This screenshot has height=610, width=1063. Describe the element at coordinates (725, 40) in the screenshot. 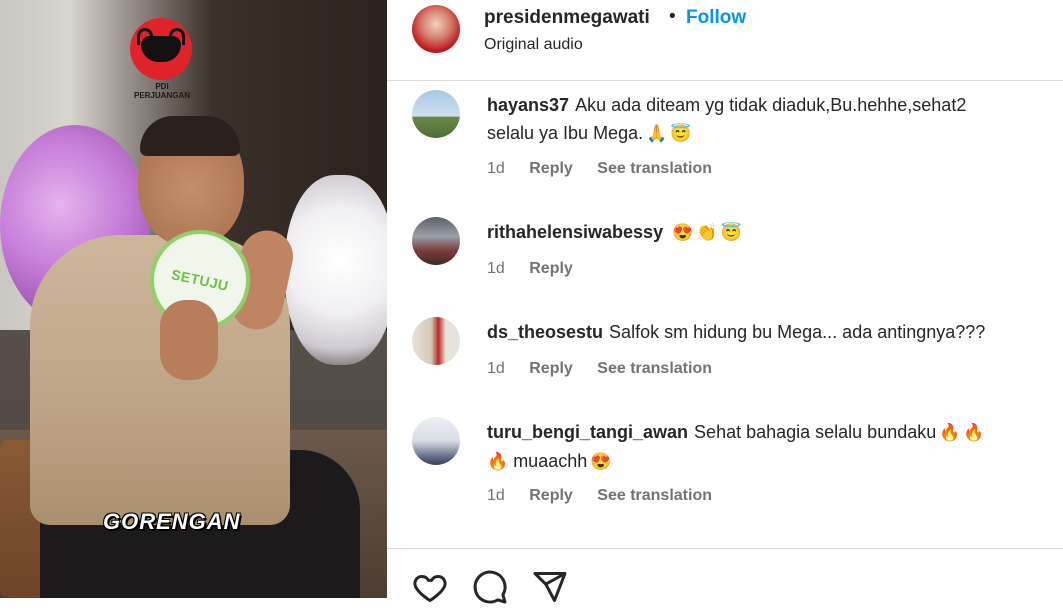

I see `post-header: presidenmegawati • Follow Original audio` at that location.